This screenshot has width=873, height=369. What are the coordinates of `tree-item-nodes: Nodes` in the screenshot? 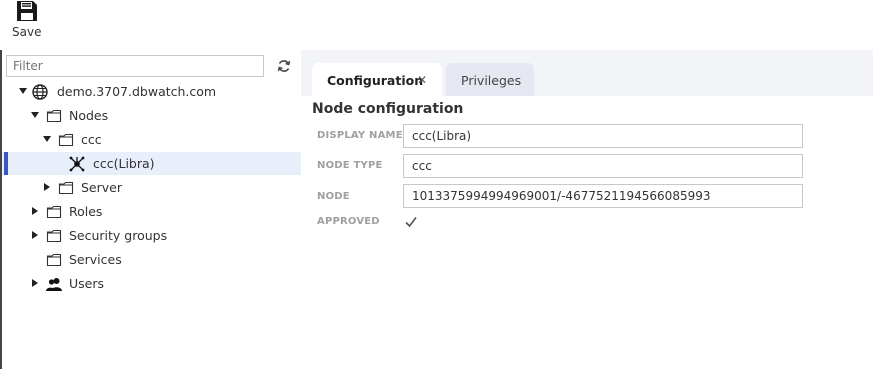 It's located at (151, 115).